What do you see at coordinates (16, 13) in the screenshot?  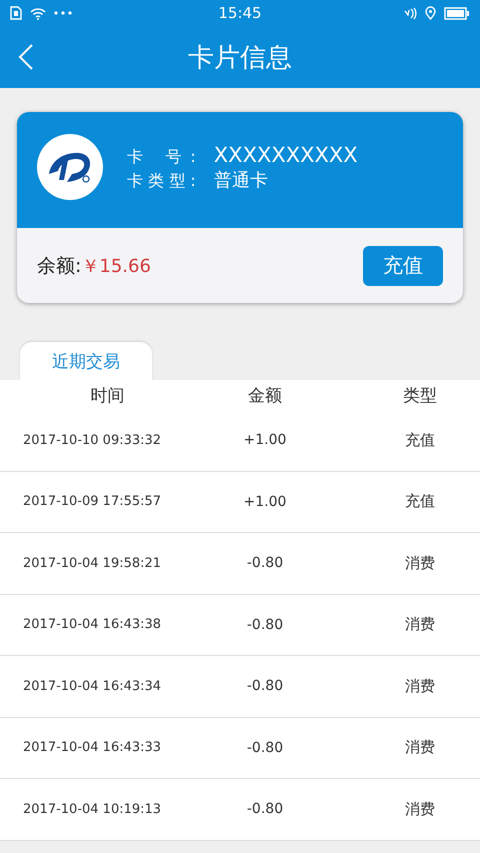 I see `sim-icon` at bounding box center [16, 13].